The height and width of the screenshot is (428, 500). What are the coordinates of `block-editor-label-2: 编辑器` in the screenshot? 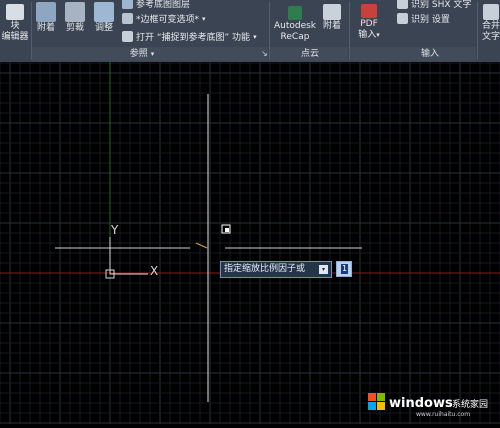 It's located at (15, 37).